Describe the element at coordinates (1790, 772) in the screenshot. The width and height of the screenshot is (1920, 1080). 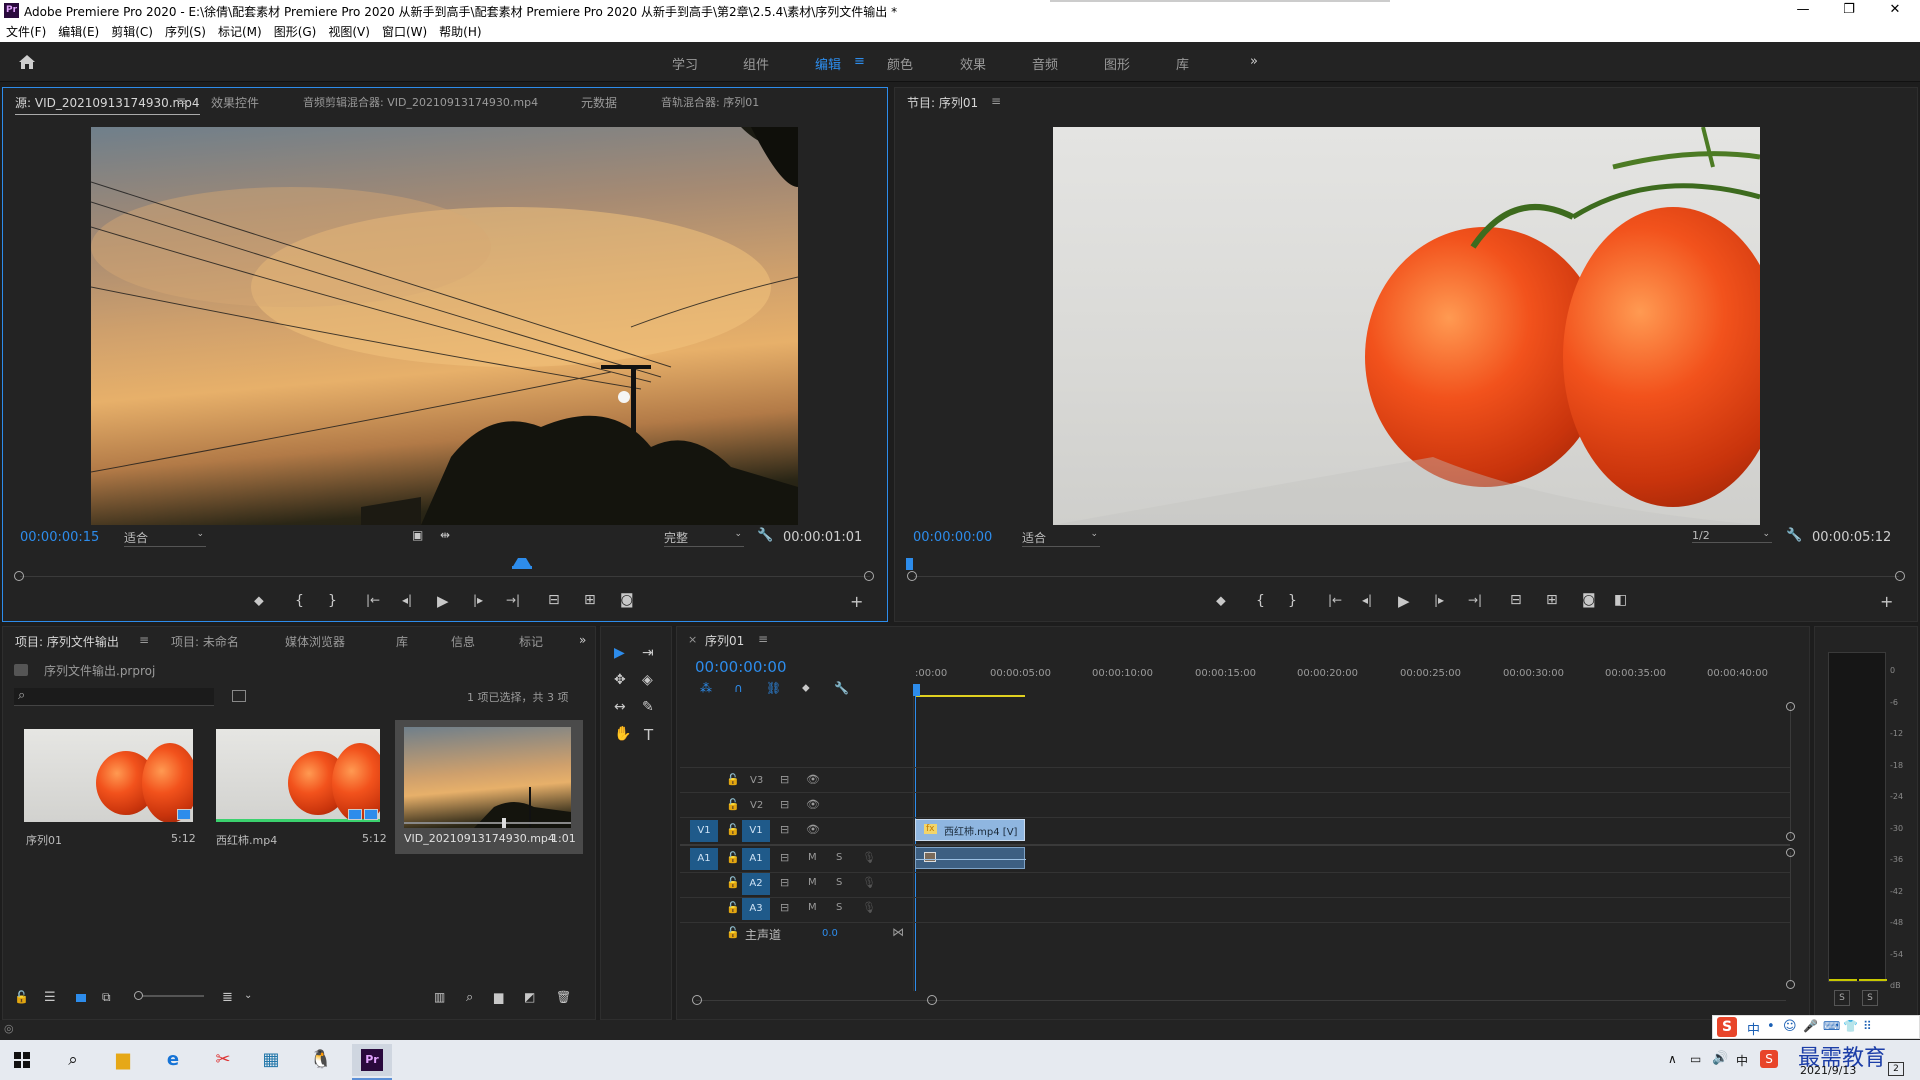
I see `video-vertical-scrollbar` at that location.